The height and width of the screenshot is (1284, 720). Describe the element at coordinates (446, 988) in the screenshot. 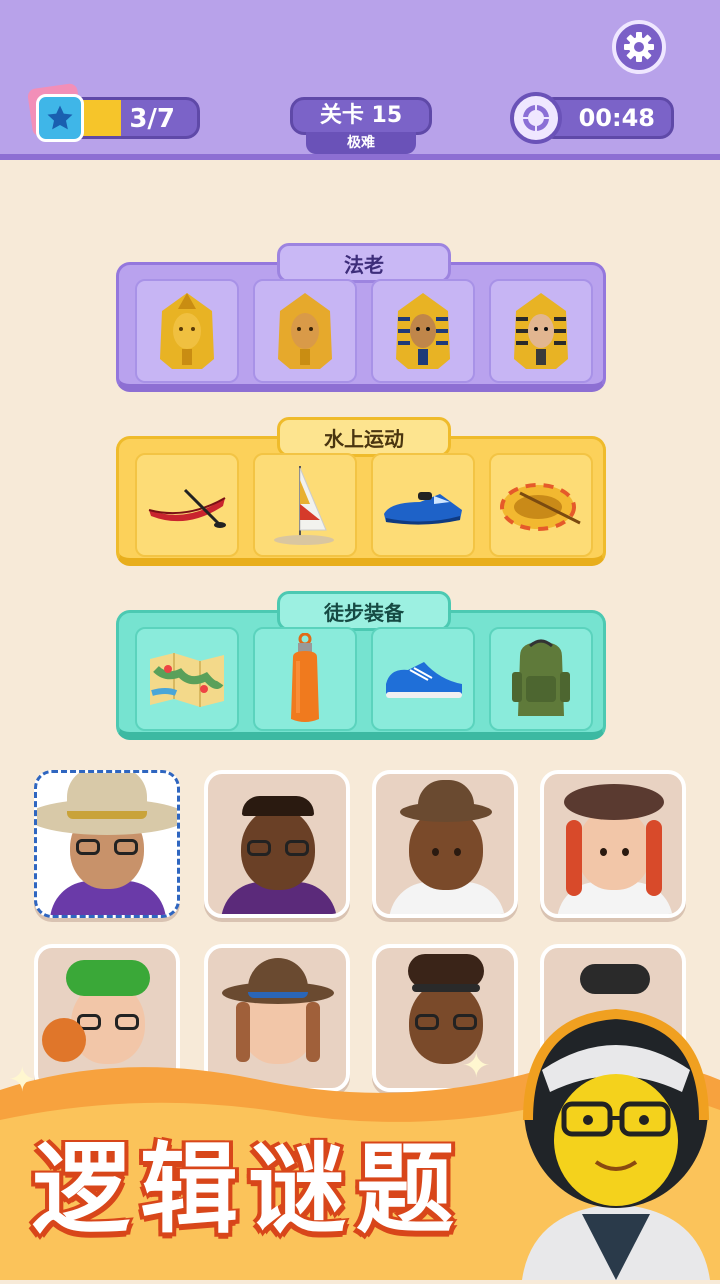

I see `headband` at that location.